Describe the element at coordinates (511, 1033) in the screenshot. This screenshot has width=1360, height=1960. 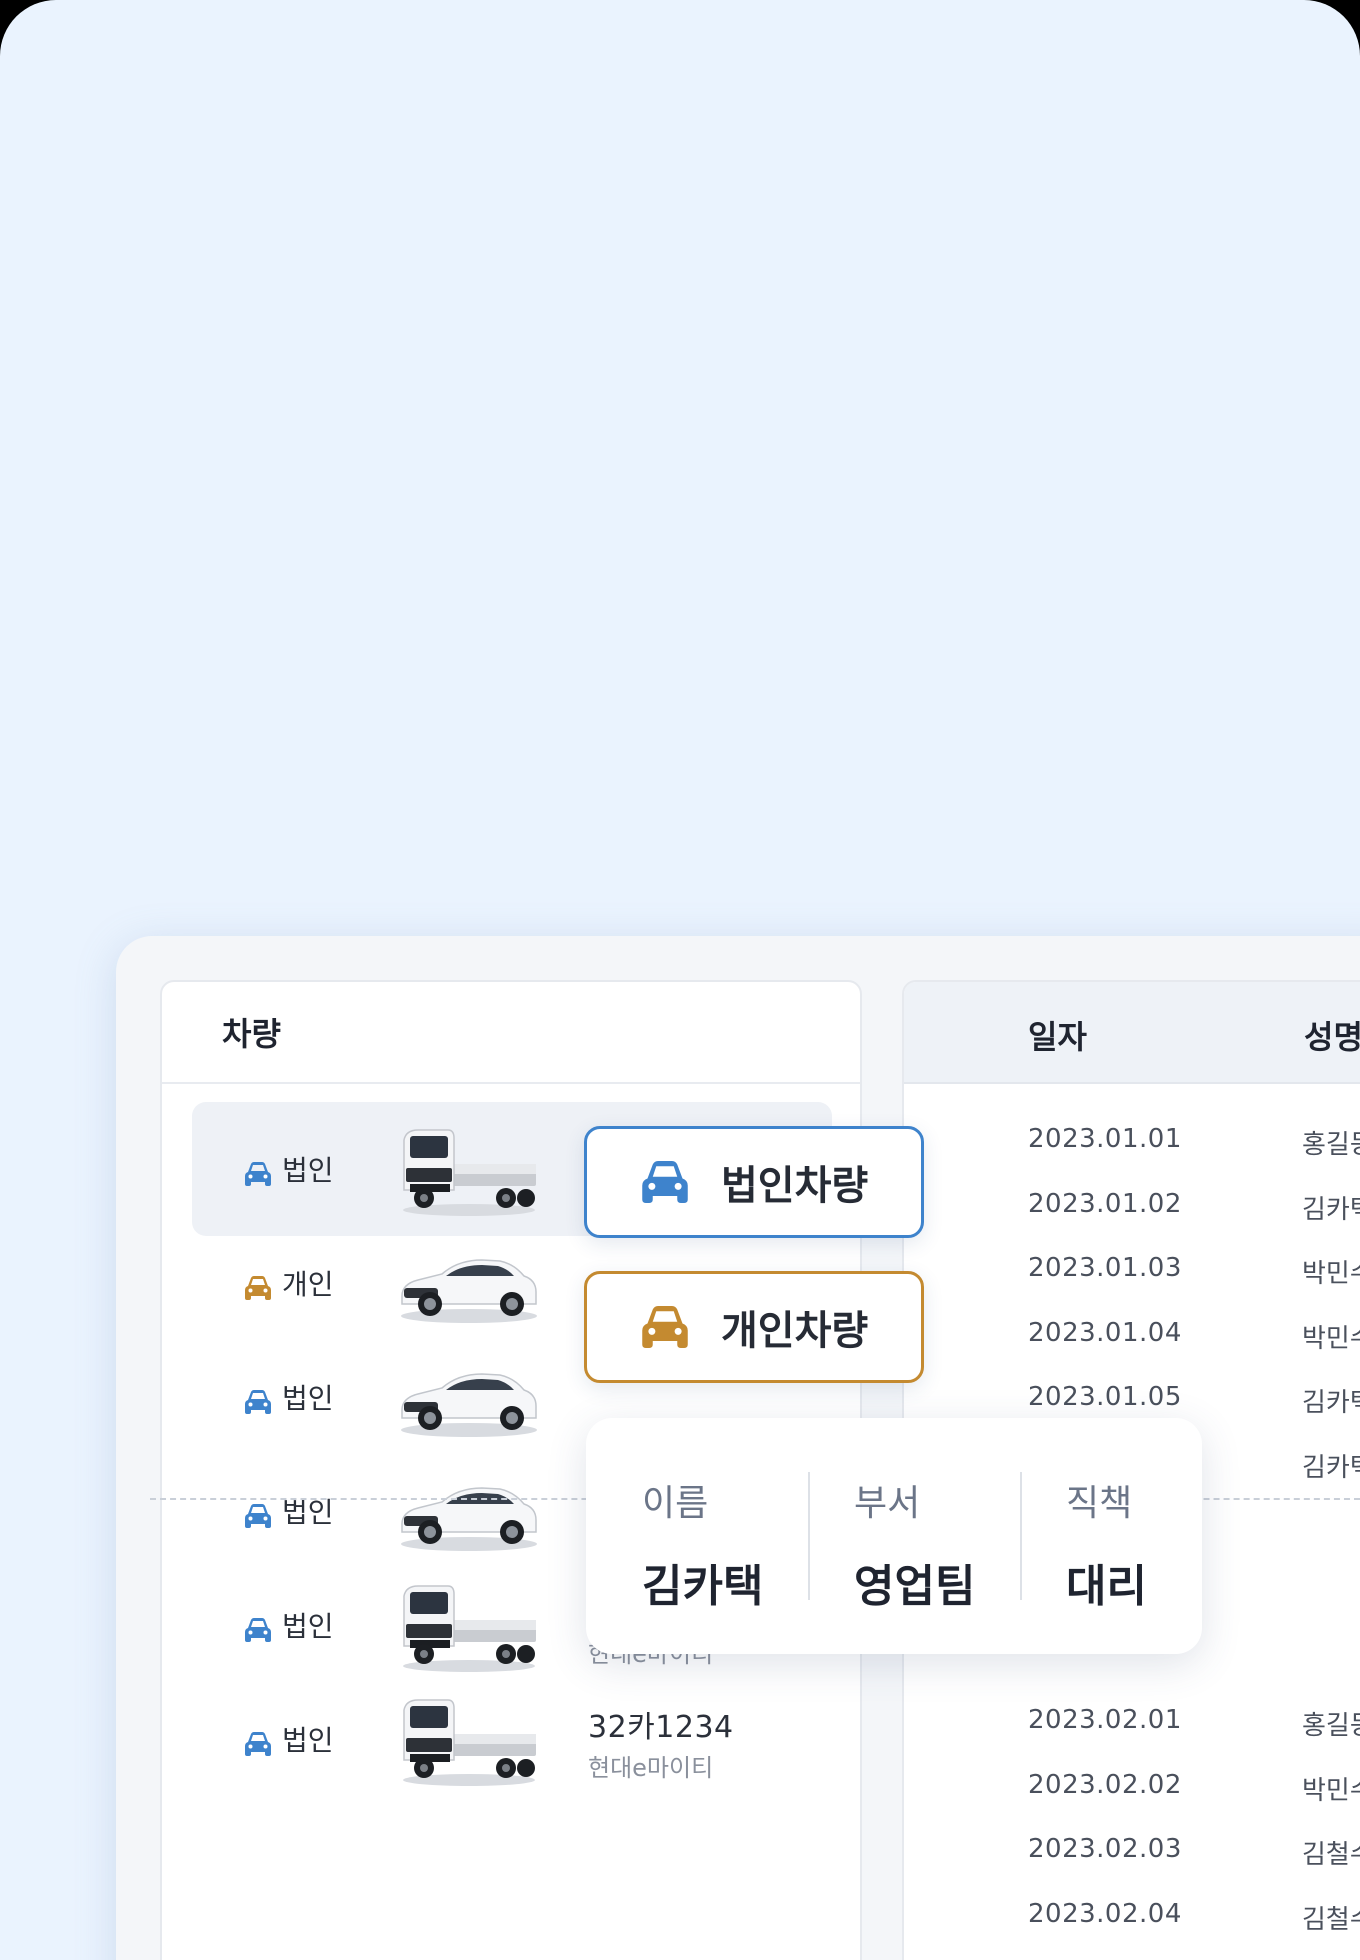
I see `vehicle-list-header: 차량` at that location.